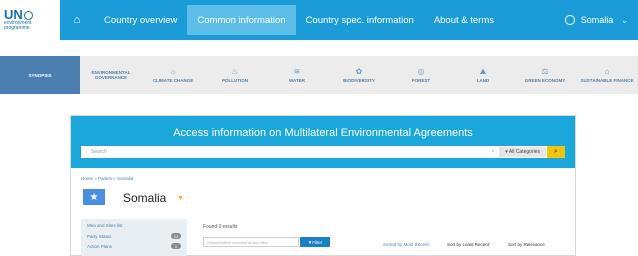 Image resolution: width=638 pixels, height=256 pixels. I want to click on nav-about-terms: About & terms, so click(464, 20).